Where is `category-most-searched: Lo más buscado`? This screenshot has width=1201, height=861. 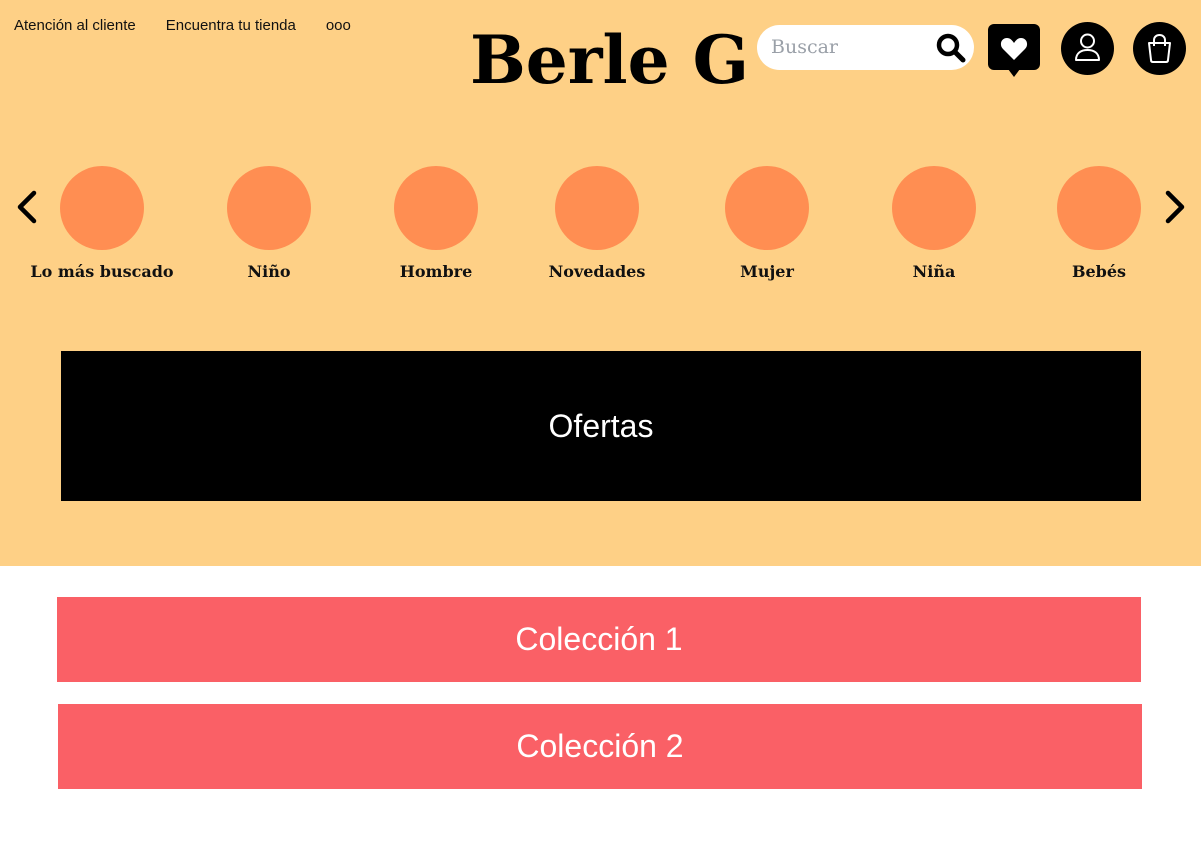 category-most-searched: Lo más buscado is located at coordinates (102, 223).